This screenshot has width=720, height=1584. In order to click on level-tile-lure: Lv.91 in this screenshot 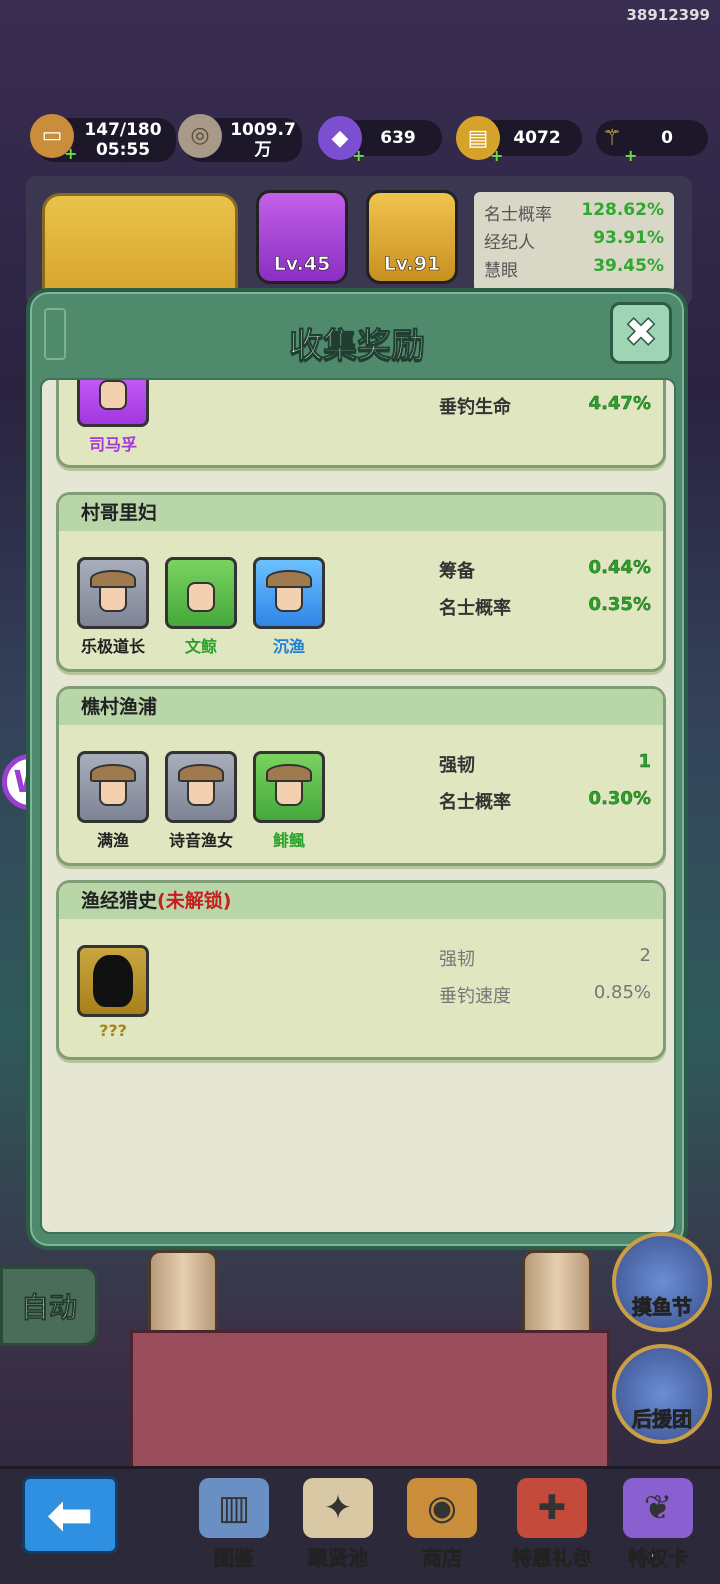, I will do `click(412, 237)`.